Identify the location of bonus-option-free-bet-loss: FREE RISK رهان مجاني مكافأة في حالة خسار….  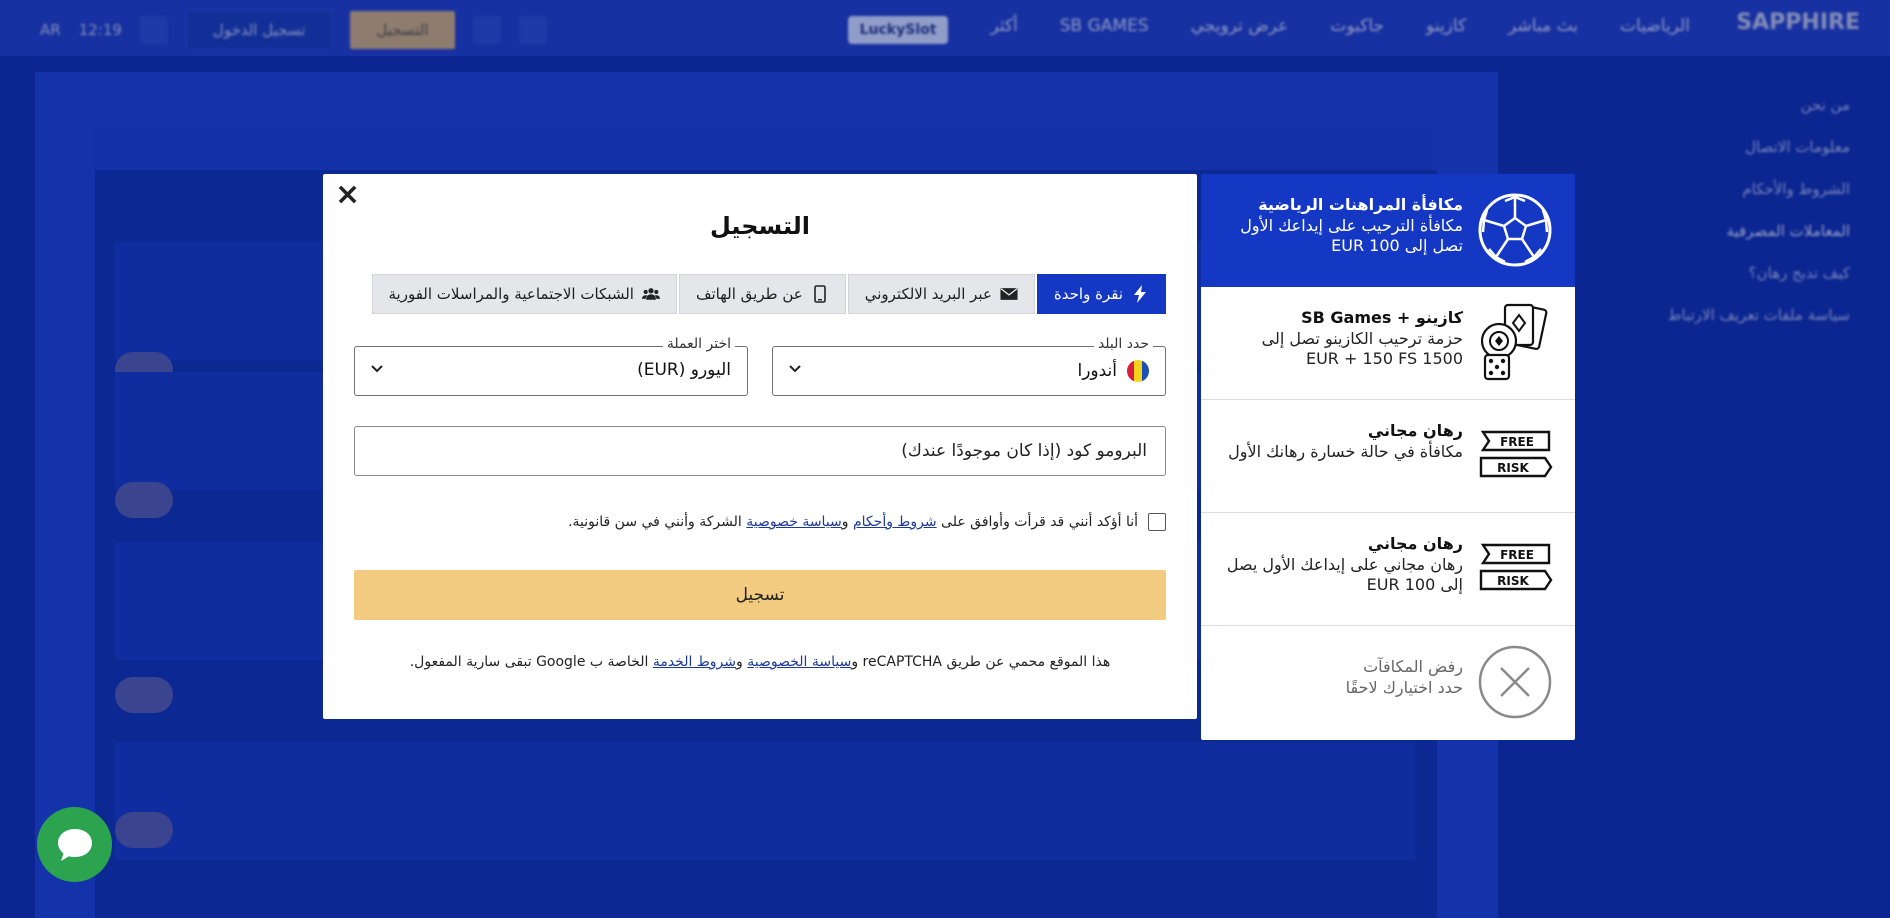
(1388, 456).